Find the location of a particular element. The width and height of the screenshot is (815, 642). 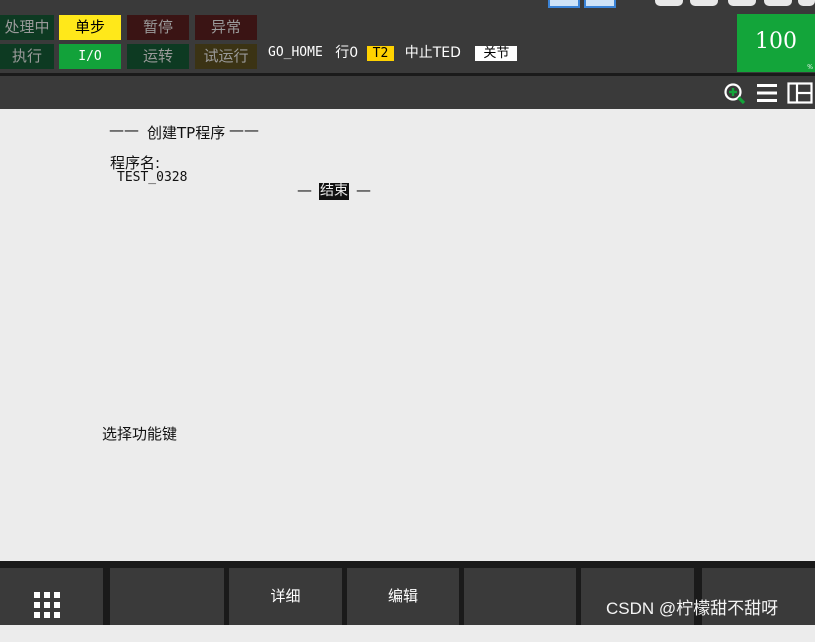

fkey-f1 is located at coordinates (167, 596).